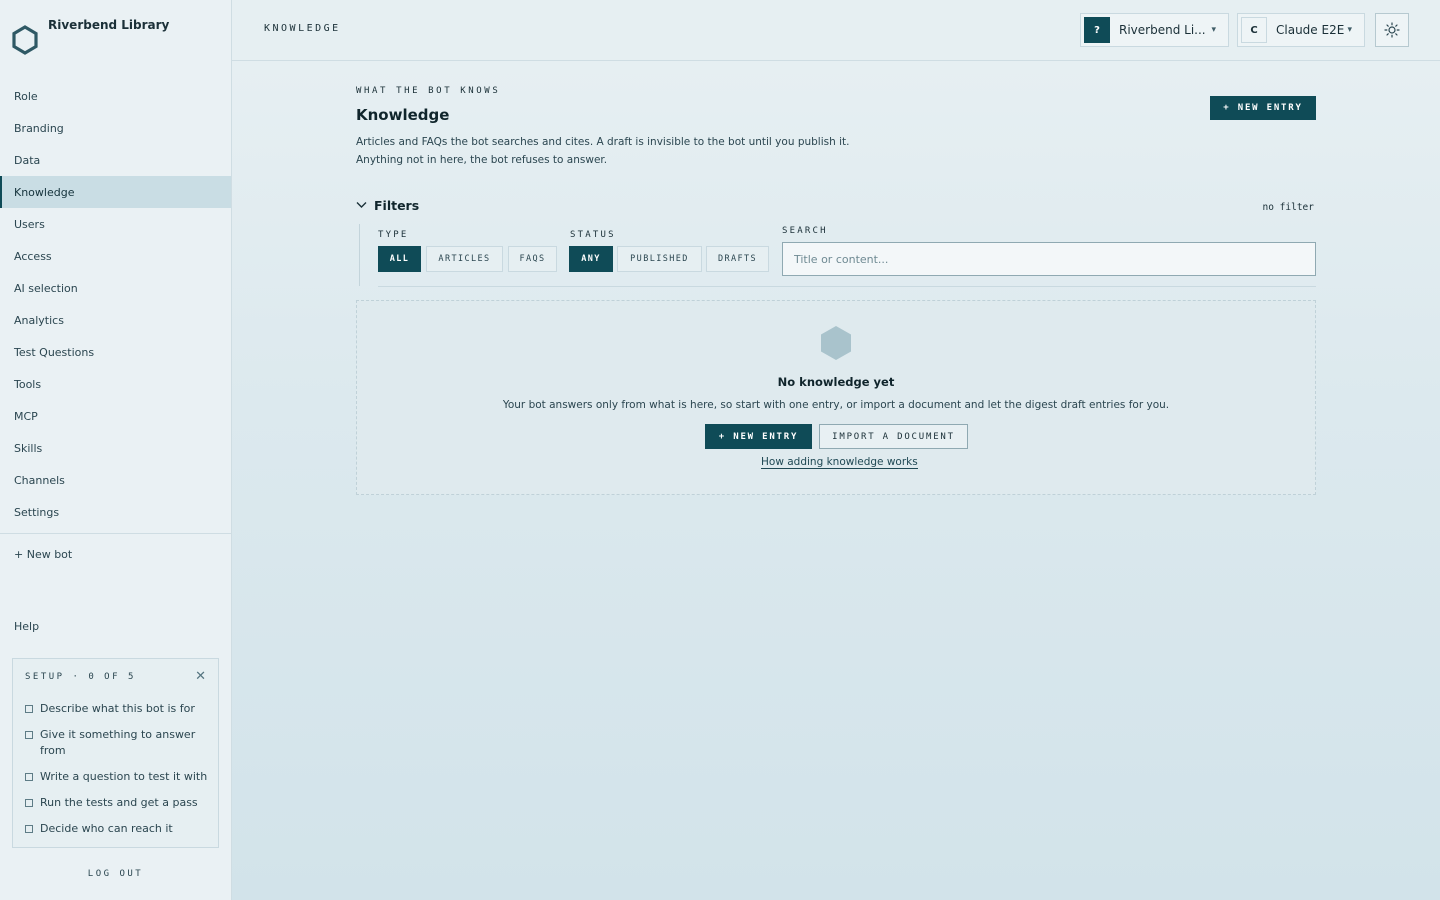 This screenshot has height=900, width=1440. I want to click on sidebar-item-knowledge: Knowledge, so click(115, 192).